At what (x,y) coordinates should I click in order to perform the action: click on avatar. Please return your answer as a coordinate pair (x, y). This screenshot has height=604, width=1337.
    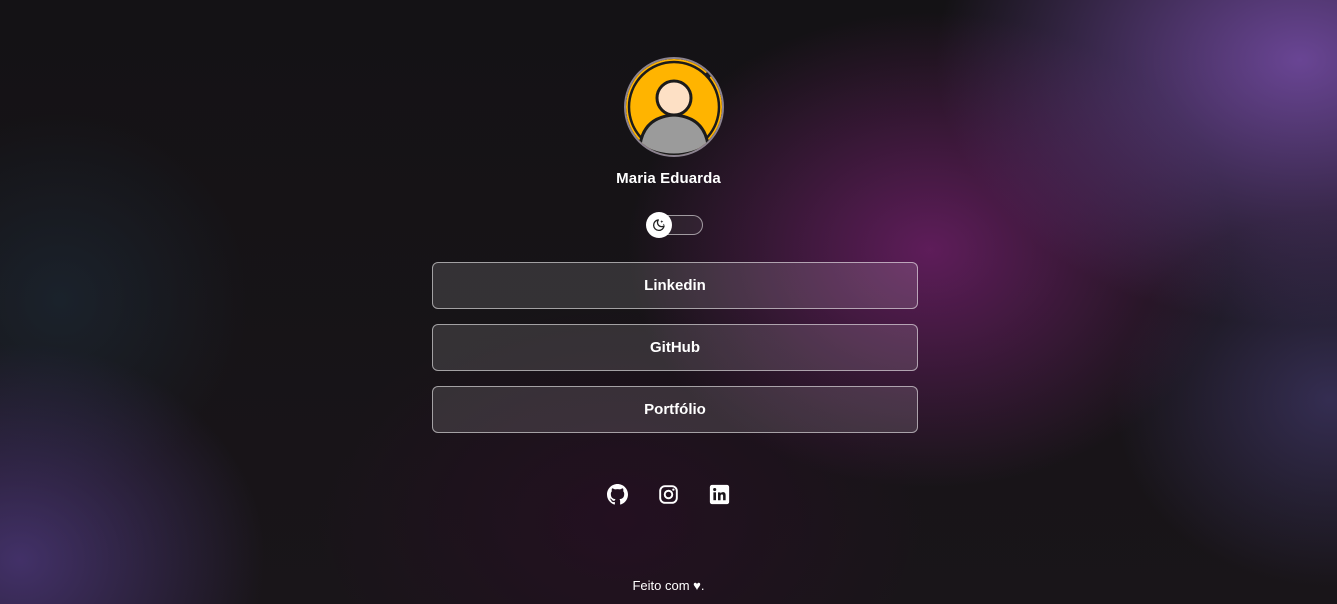
    Looking at the image, I should click on (674, 107).